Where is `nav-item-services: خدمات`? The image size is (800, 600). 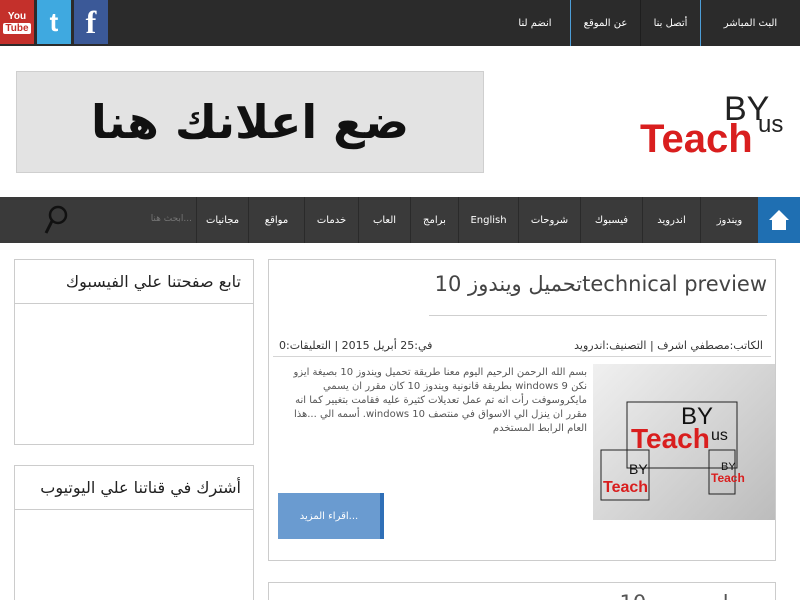
nav-item-services: خدمات is located at coordinates (331, 220).